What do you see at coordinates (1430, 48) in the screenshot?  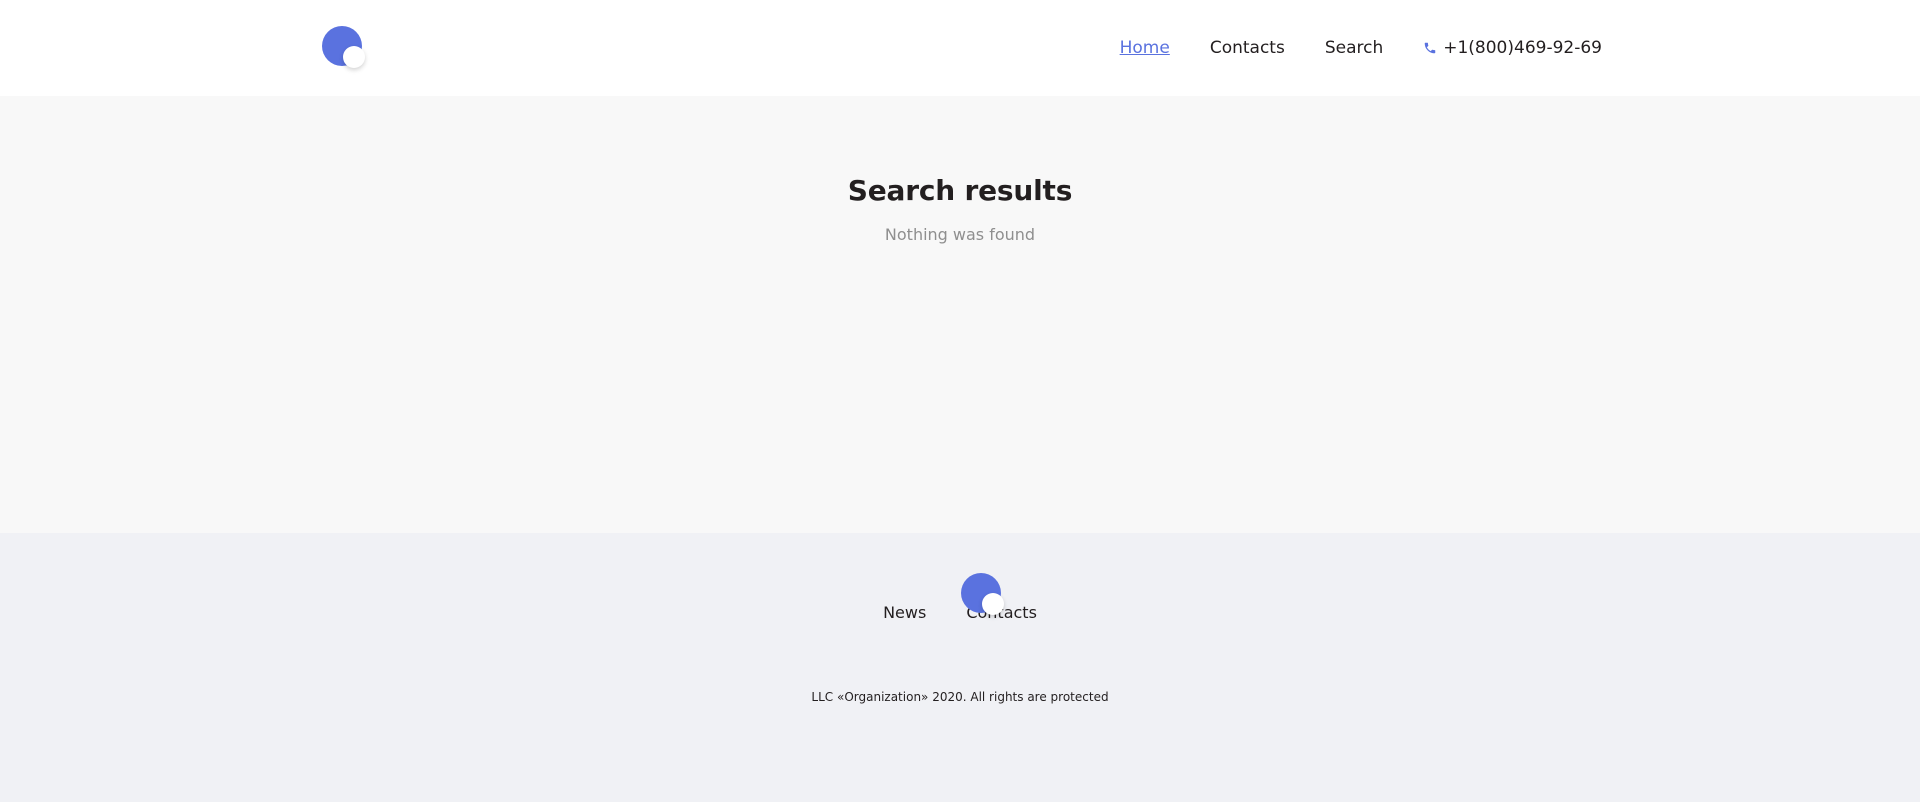 I see `phone-icon` at bounding box center [1430, 48].